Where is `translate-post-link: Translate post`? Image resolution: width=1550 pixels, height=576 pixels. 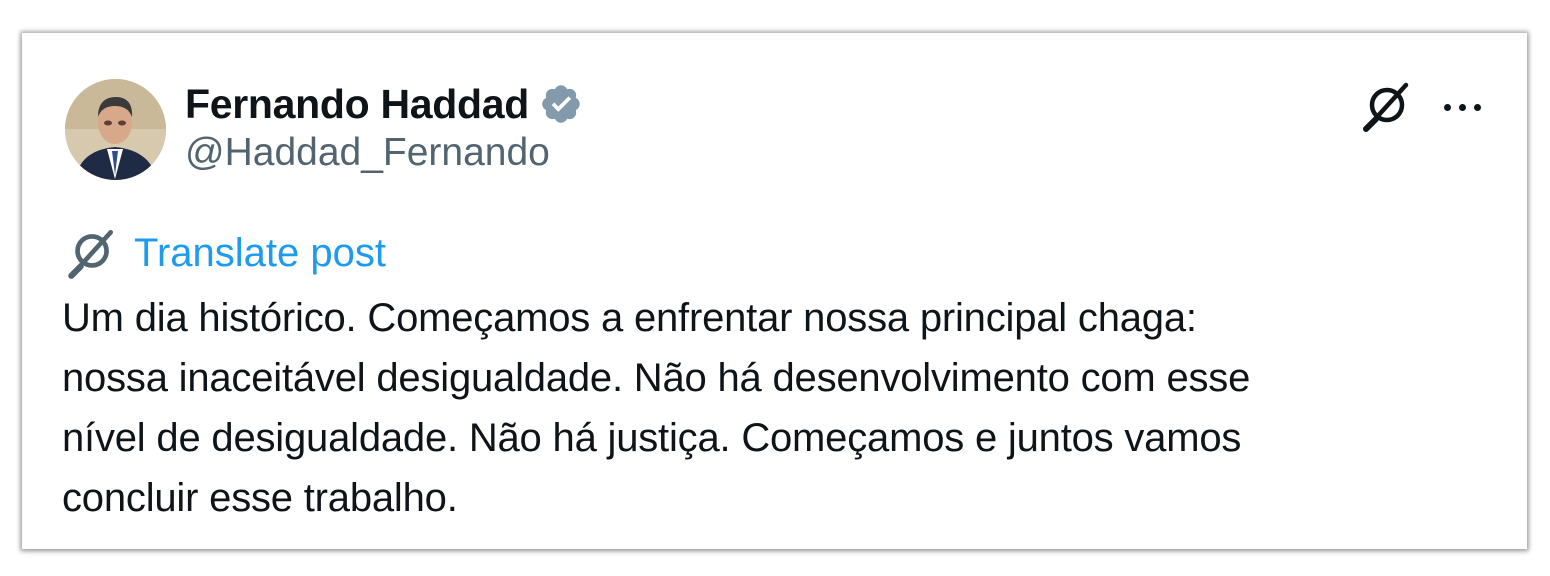
translate-post-link: Translate post is located at coordinates (224, 253).